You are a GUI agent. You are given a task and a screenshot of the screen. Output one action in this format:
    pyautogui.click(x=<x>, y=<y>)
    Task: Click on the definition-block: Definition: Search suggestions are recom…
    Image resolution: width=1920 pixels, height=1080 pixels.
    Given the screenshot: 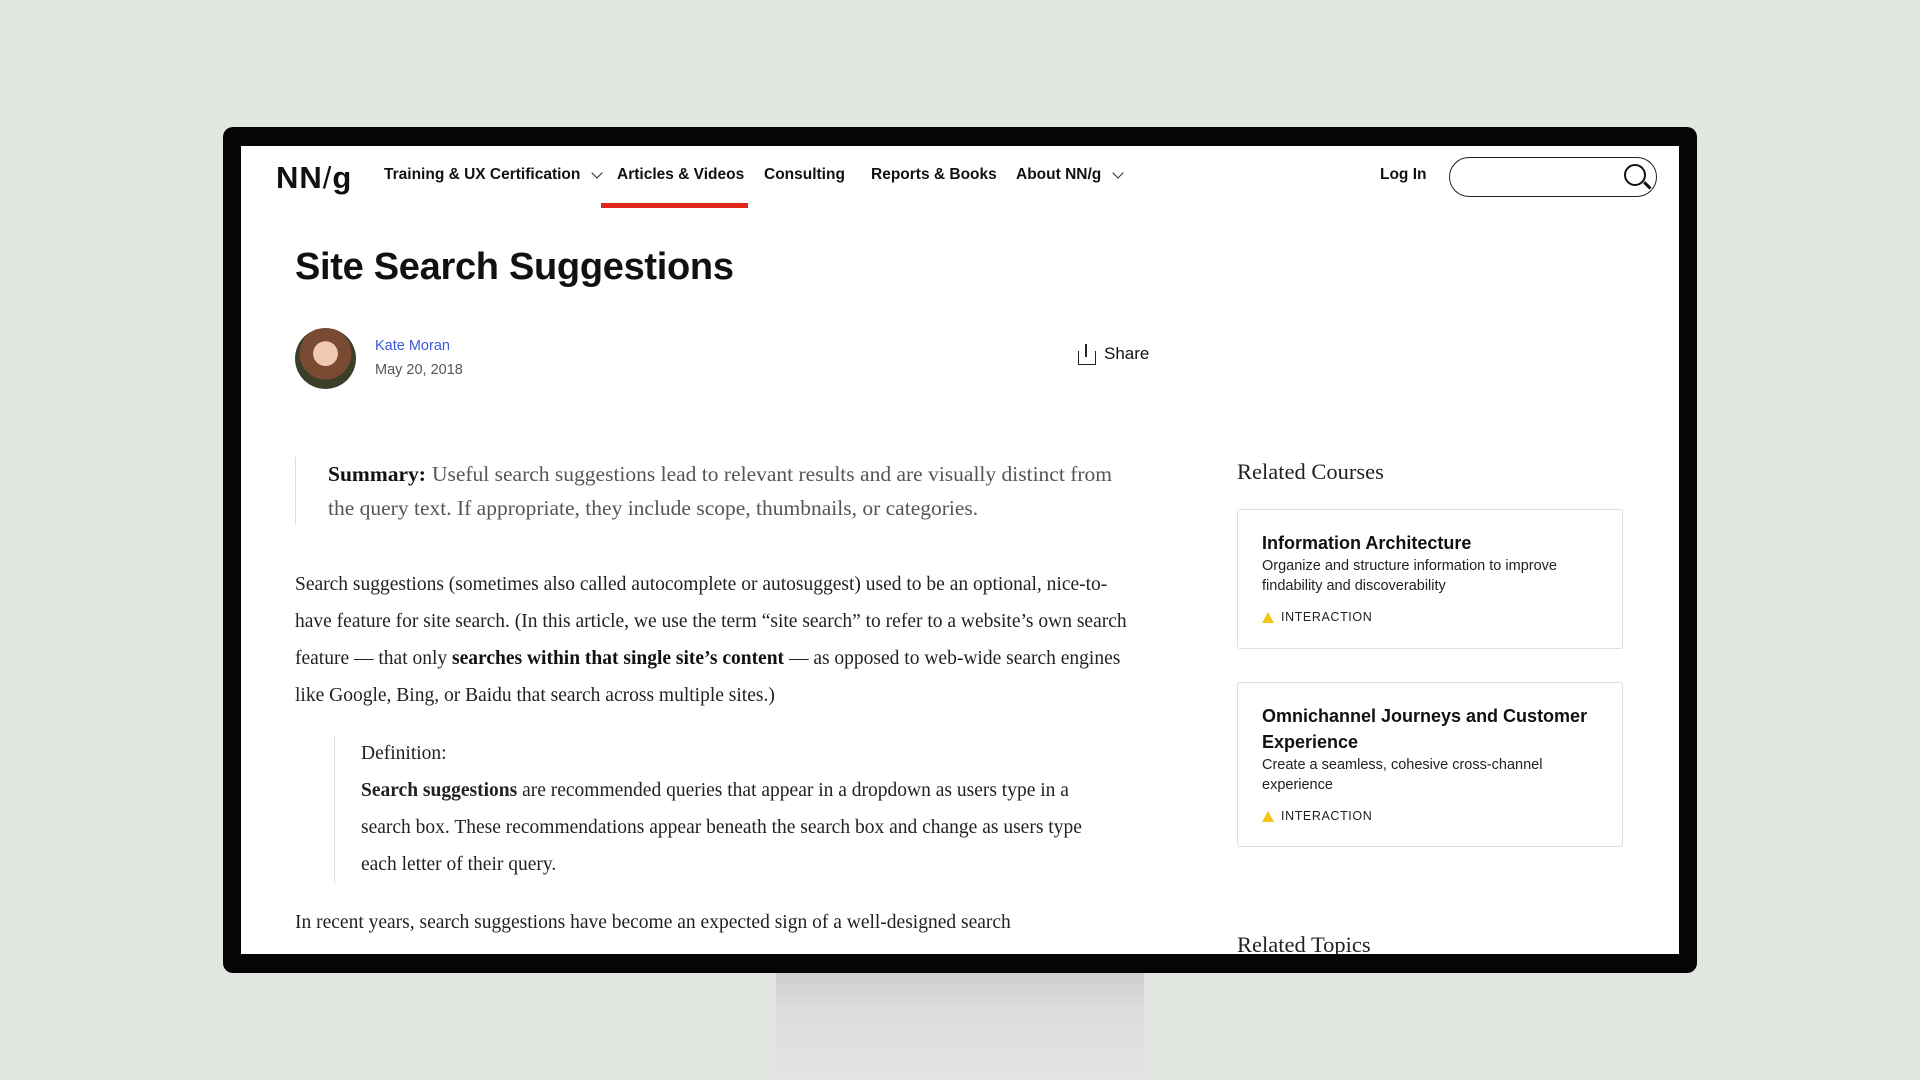 What is the action you would take?
    pyautogui.click(x=724, y=809)
    